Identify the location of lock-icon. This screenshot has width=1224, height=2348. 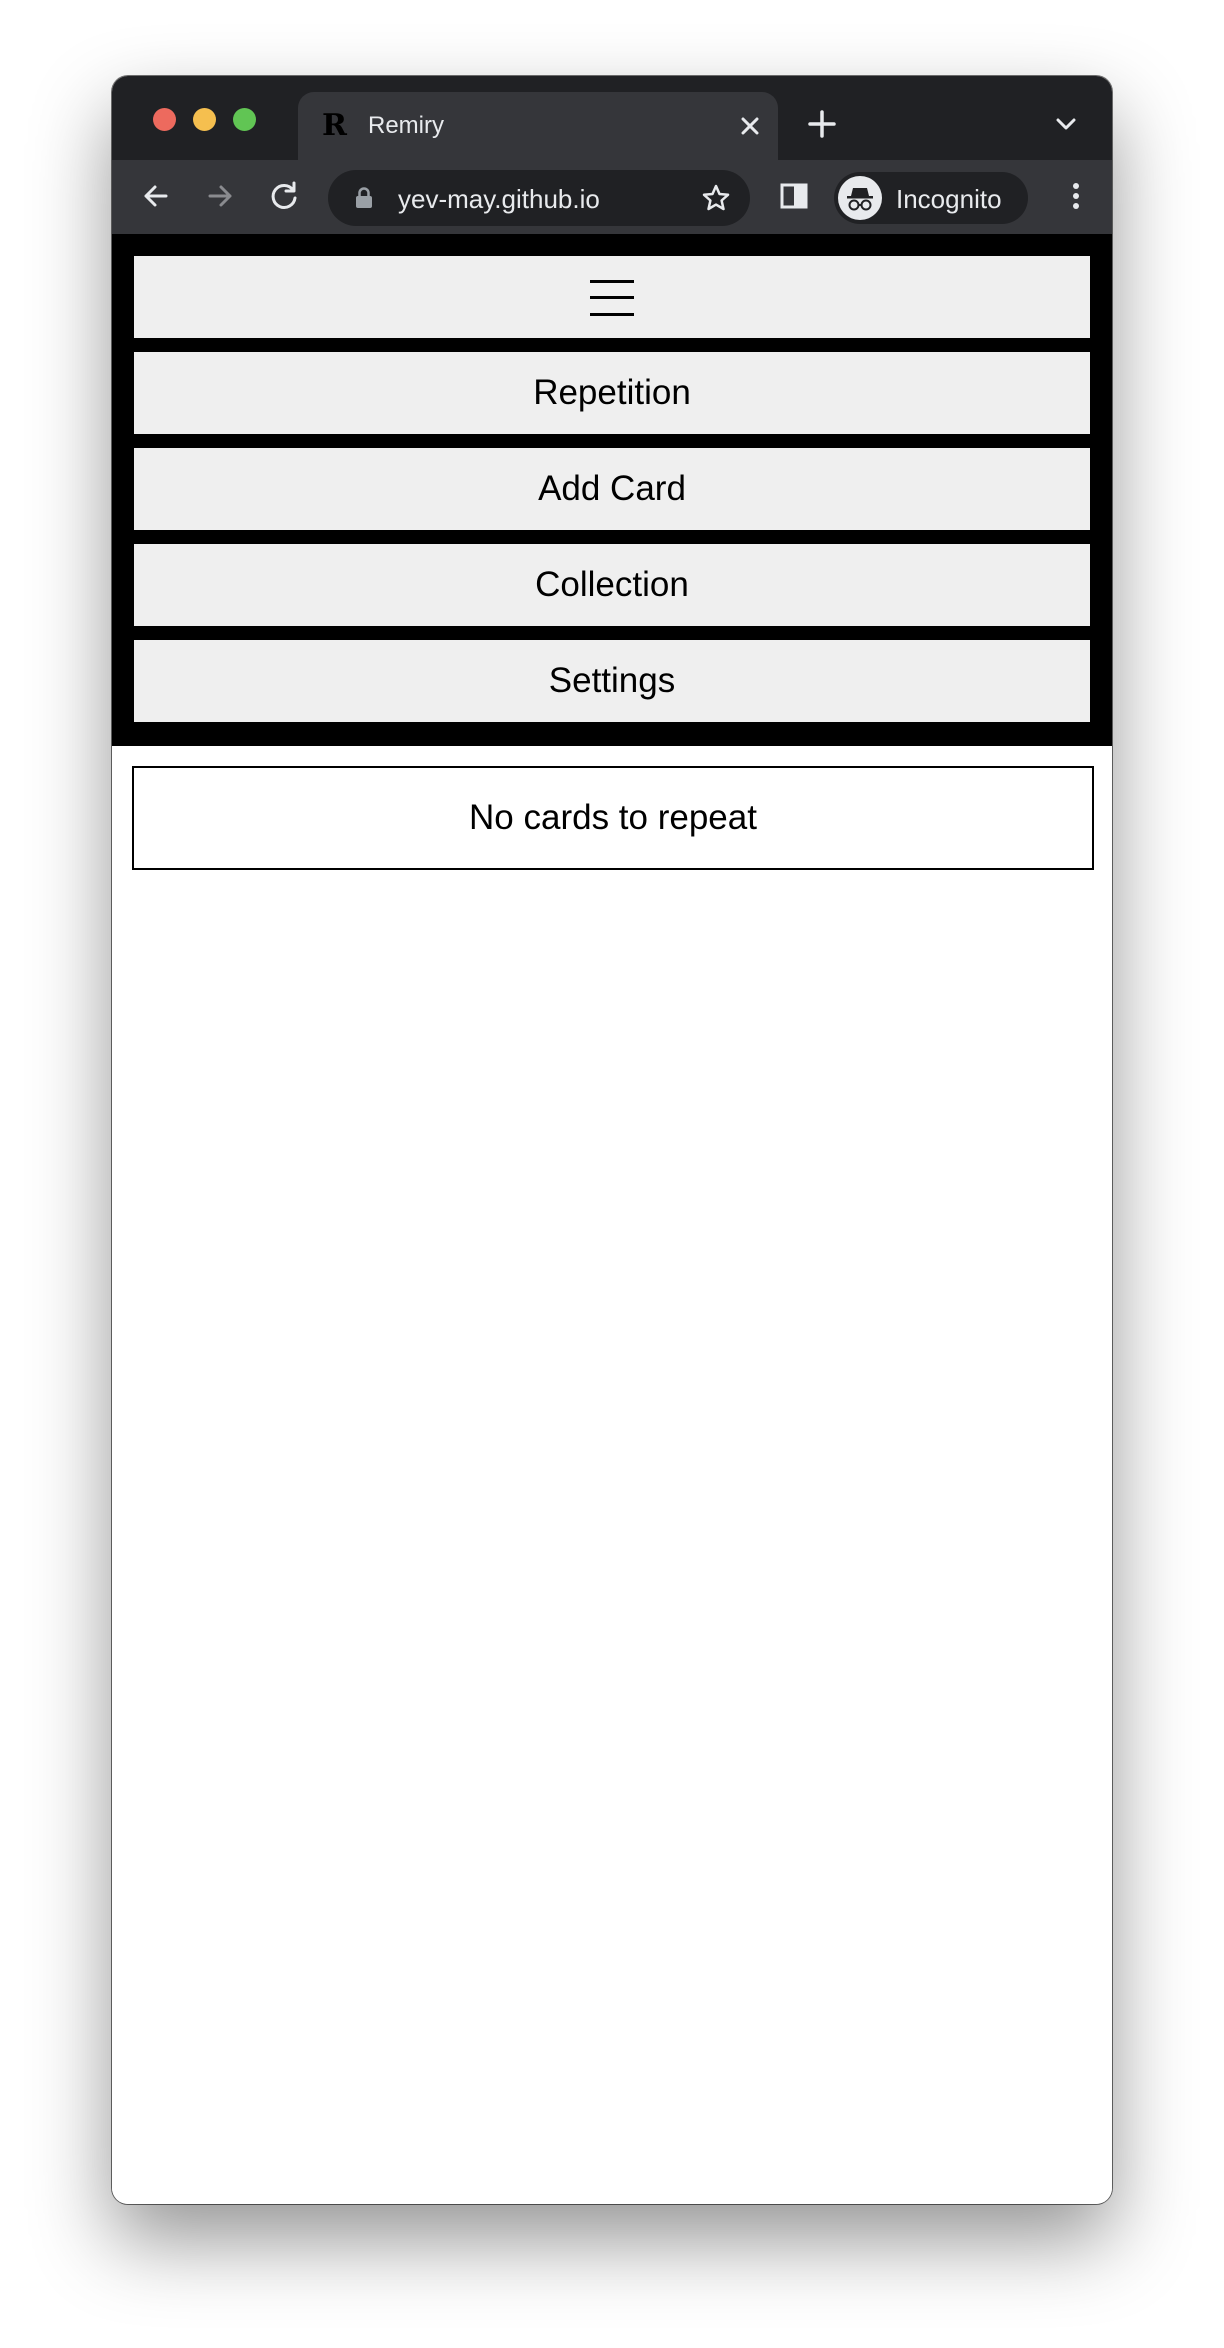
(364, 197).